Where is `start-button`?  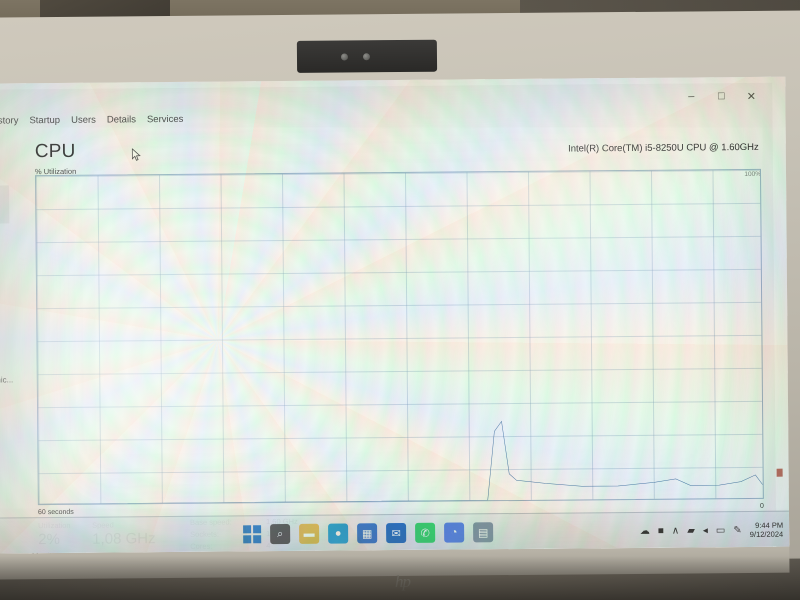 start-button is located at coordinates (252, 534).